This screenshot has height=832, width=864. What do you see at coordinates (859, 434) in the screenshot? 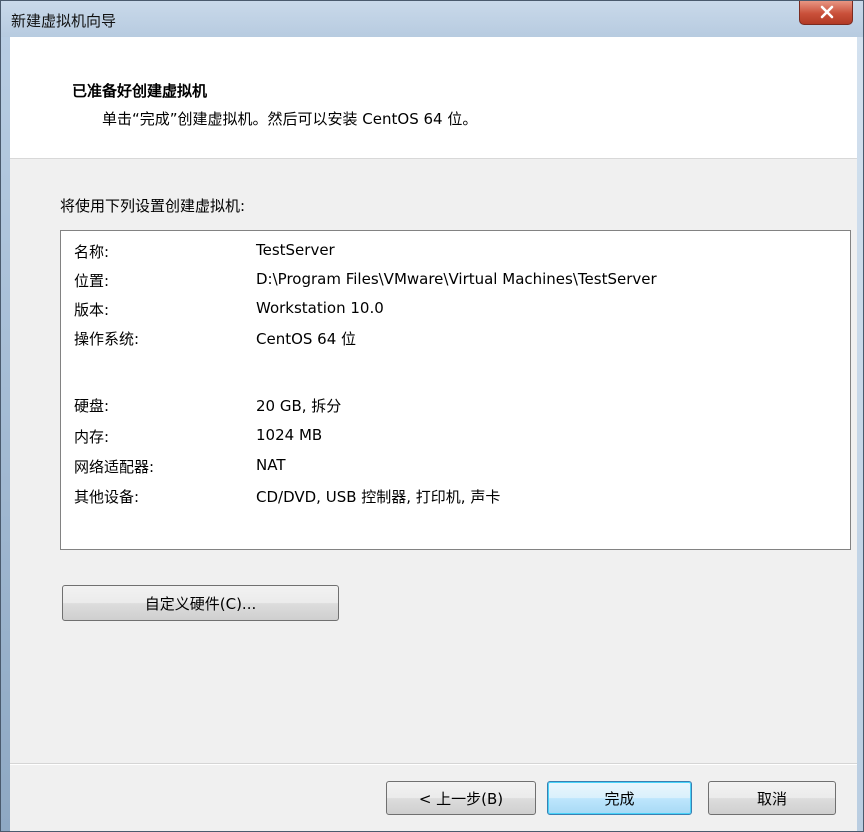
I see `window-right-frame` at bounding box center [859, 434].